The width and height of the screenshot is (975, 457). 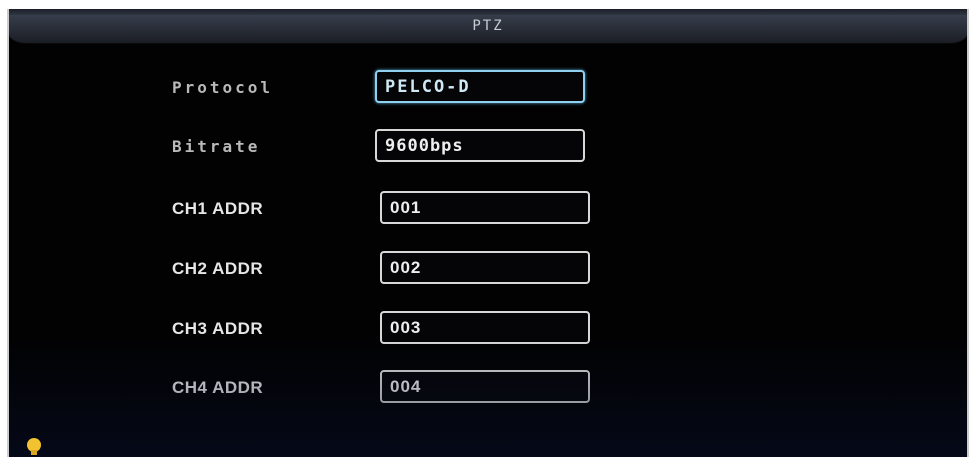 I want to click on bitrate-label: Bitrate, so click(x=216, y=146).